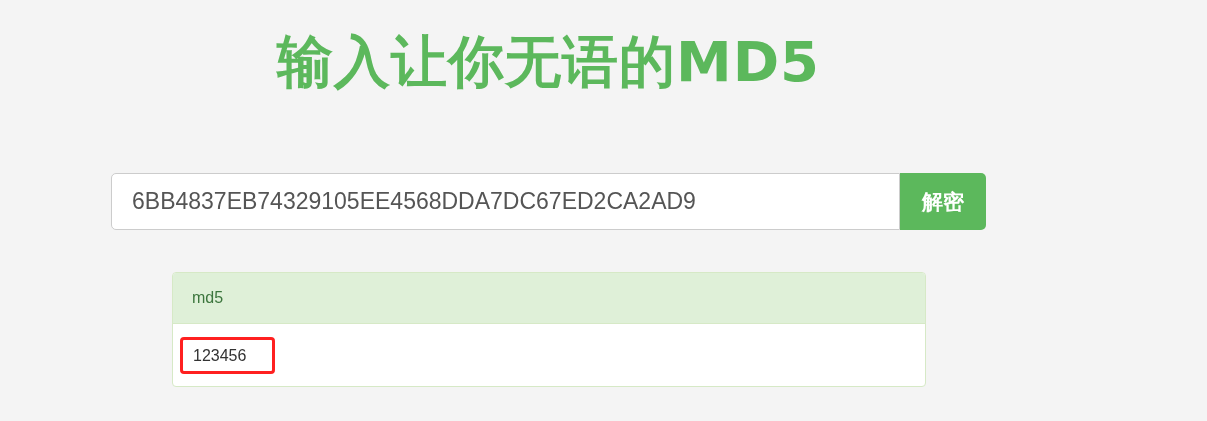 This screenshot has height=421, width=1207. What do you see at coordinates (548, 62) in the screenshot?
I see `page-title: 输入让你无语的MD5` at bounding box center [548, 62].